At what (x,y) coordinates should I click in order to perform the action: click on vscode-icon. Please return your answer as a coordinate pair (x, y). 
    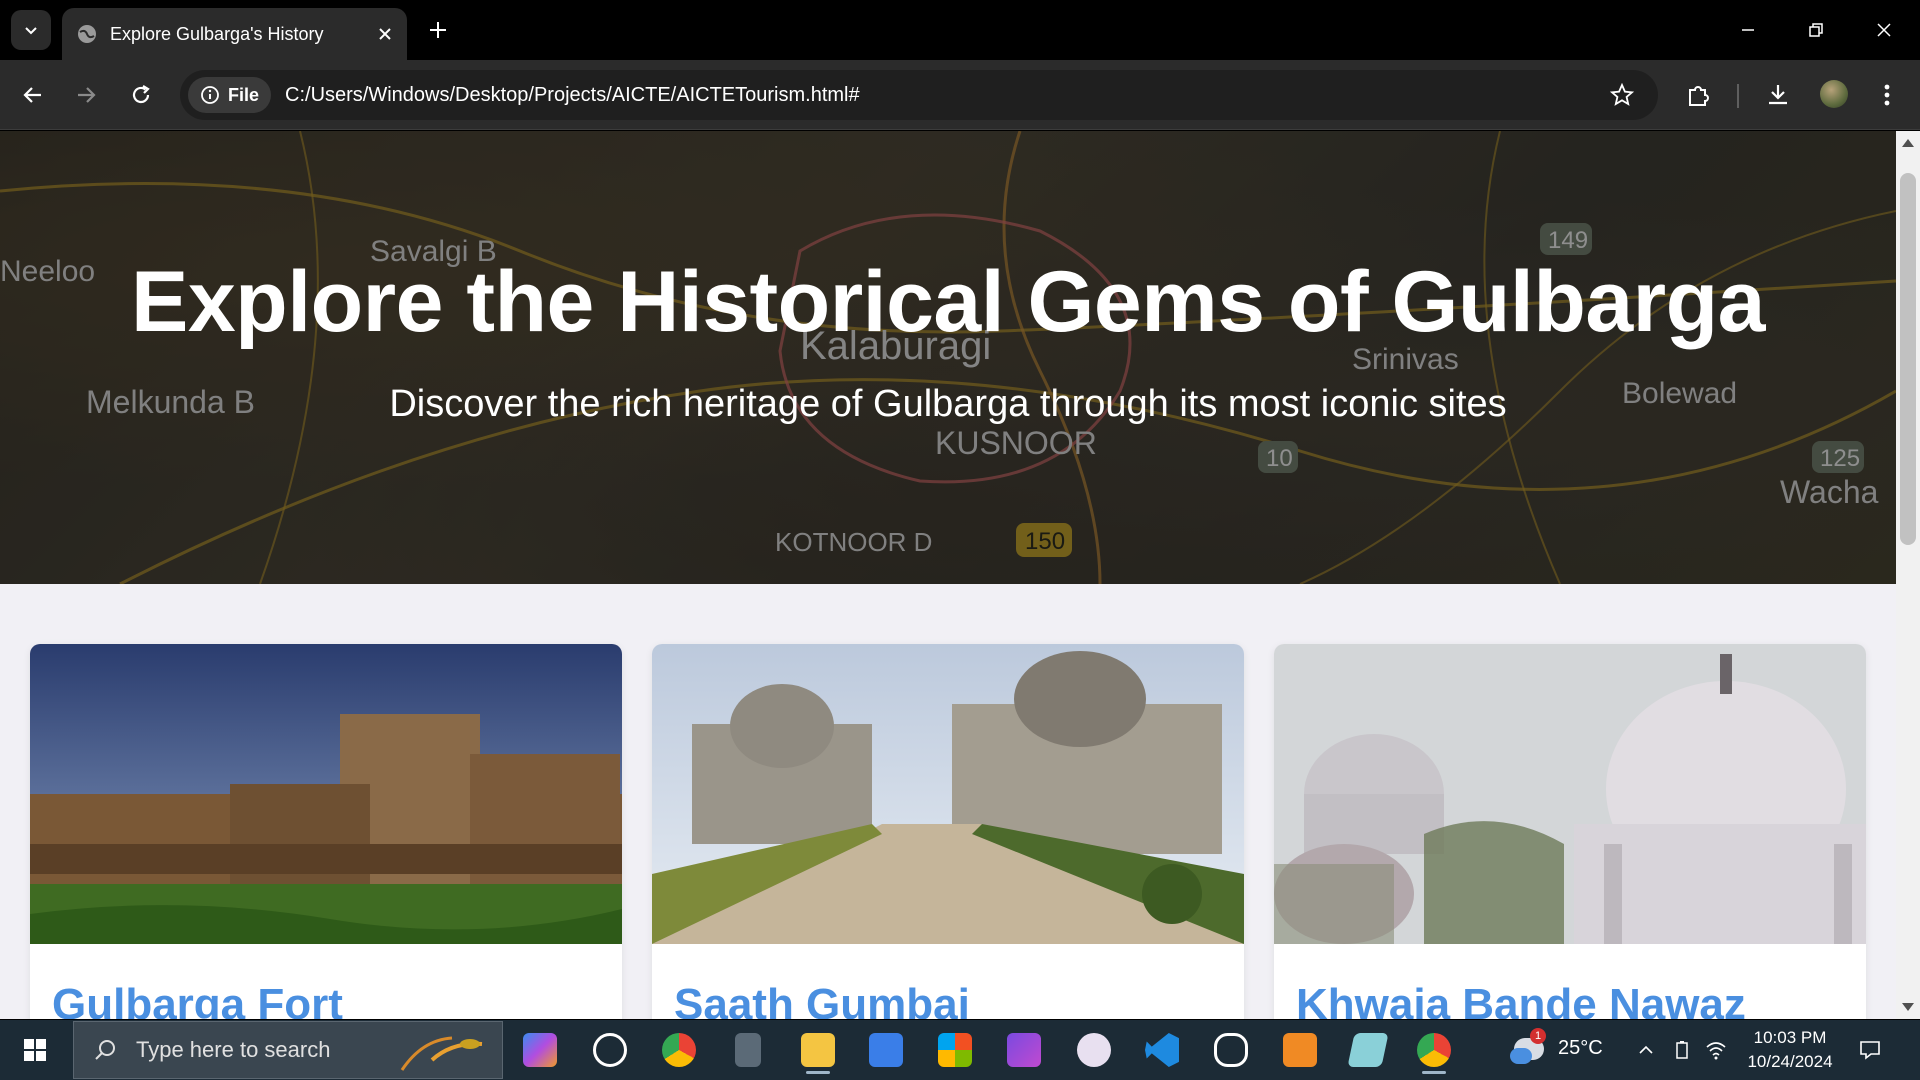
    Looking at the image, I should click on (1162, 1050).